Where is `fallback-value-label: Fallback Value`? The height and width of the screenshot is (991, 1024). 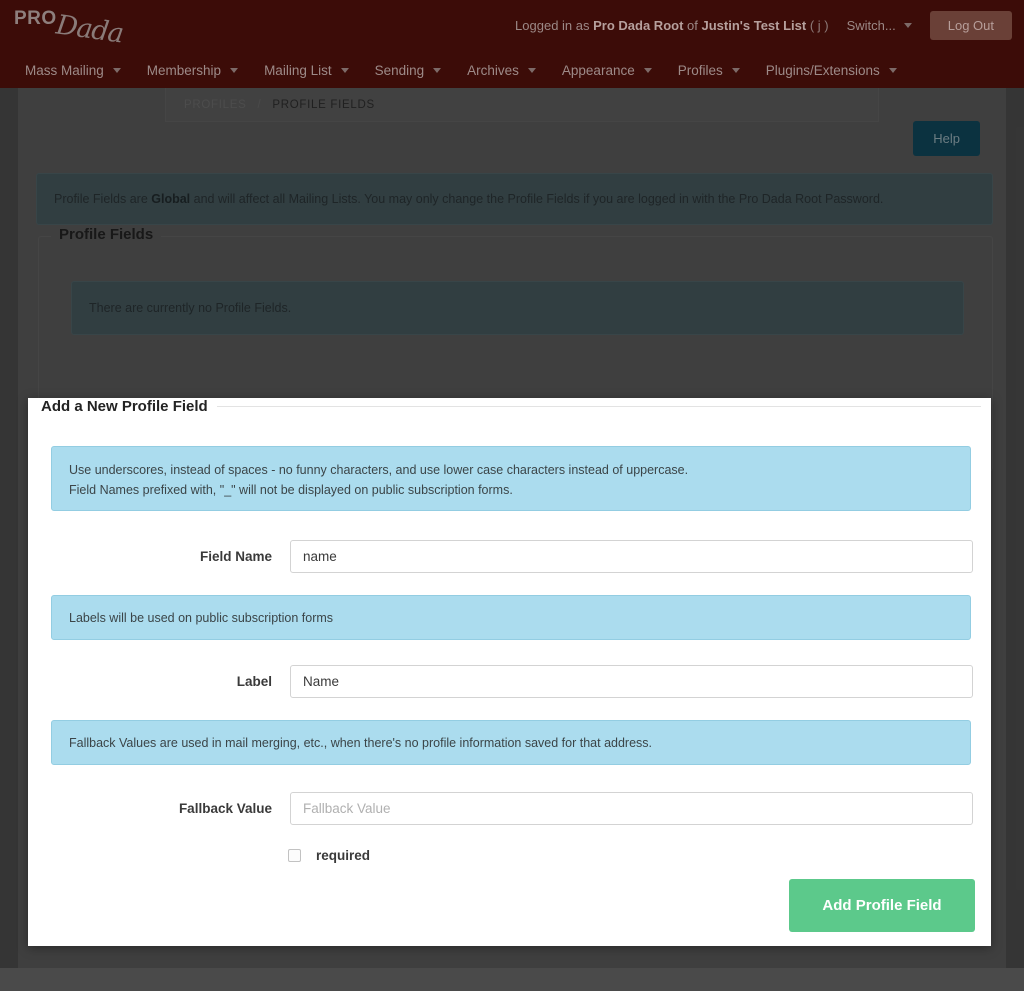
fallback-value-label: Fallback Value is located at coordinates (225, 808).